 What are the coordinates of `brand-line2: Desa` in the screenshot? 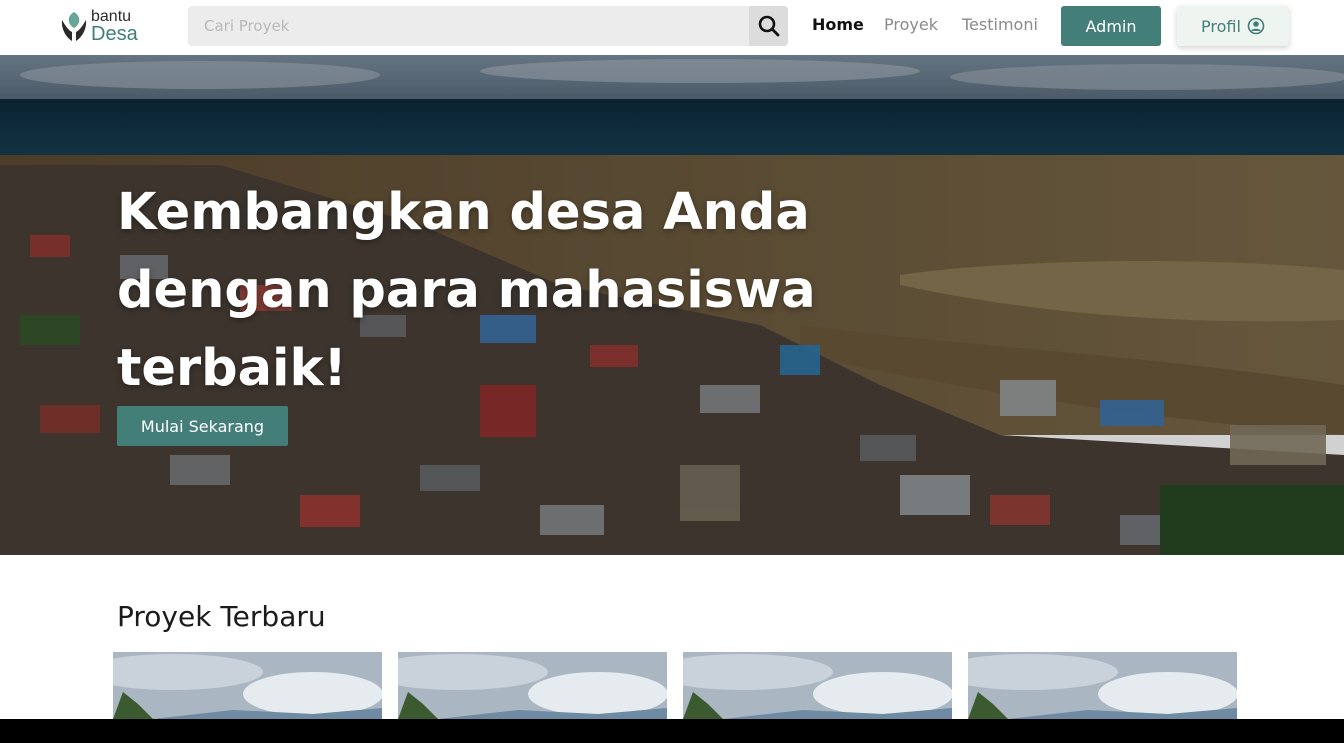 It's located at (114, 34).